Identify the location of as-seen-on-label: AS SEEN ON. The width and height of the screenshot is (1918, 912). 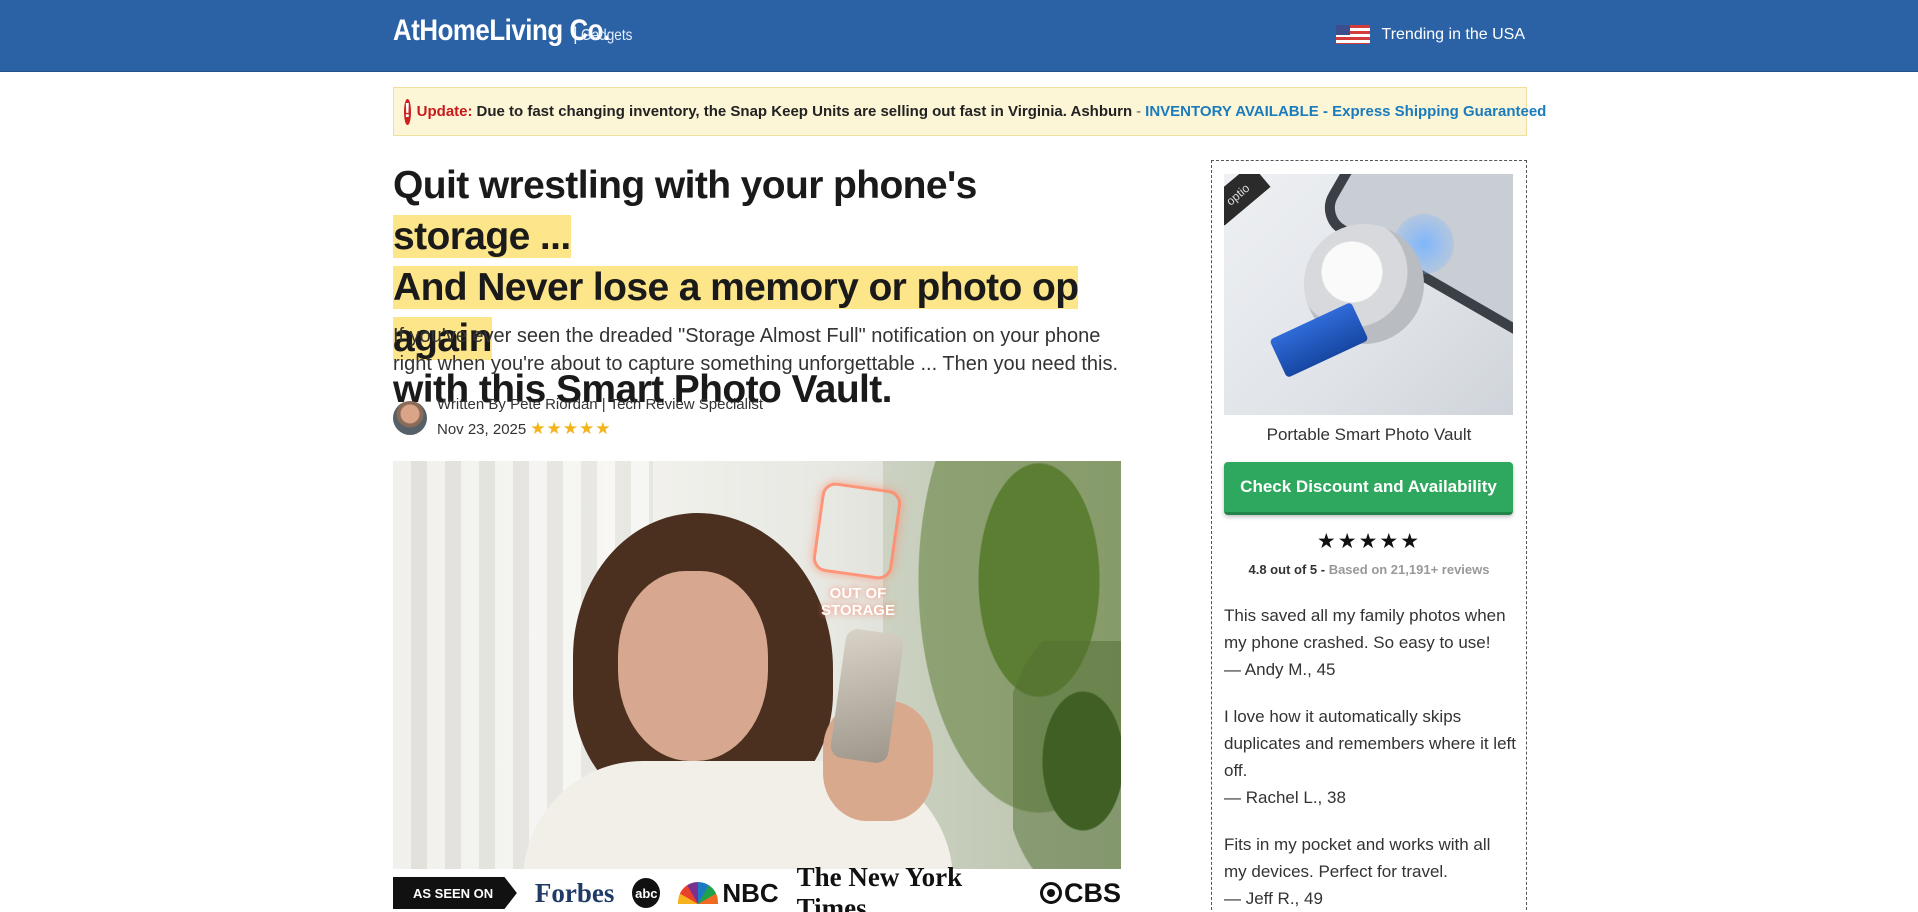
(455, 893).